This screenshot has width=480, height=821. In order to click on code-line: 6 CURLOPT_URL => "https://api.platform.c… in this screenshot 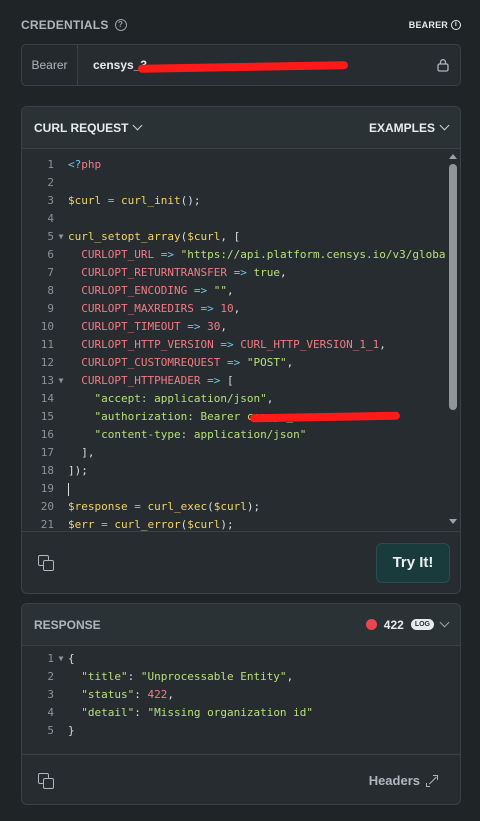, I will do `click(246, 254)`.